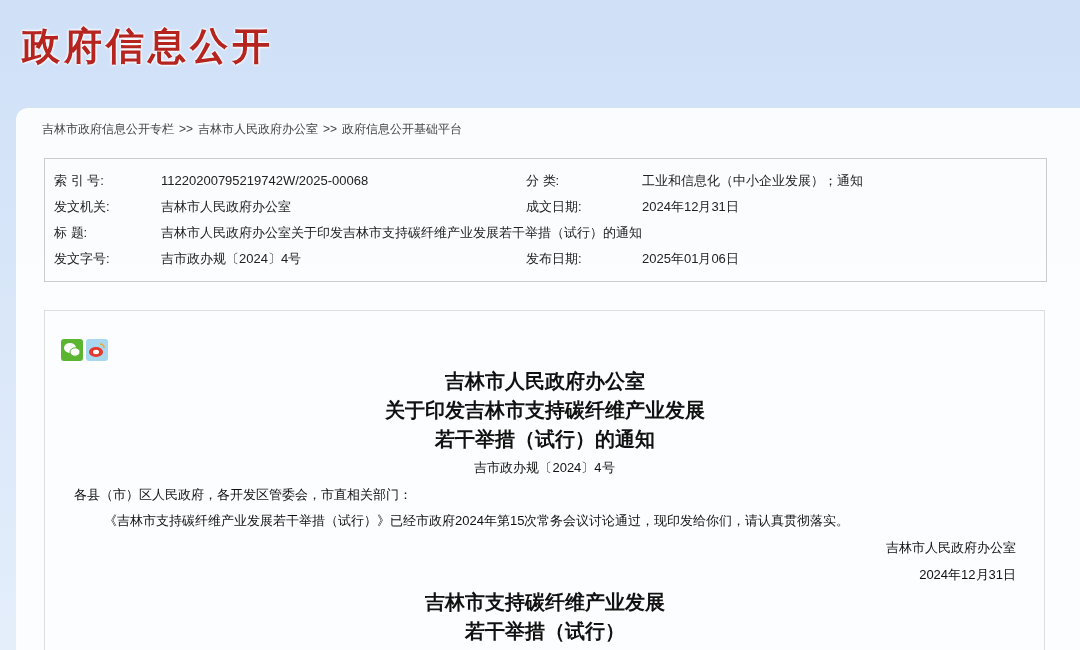  I want to click on field-value: 吉市政办规〔2024〕4号, so click(232, 259).